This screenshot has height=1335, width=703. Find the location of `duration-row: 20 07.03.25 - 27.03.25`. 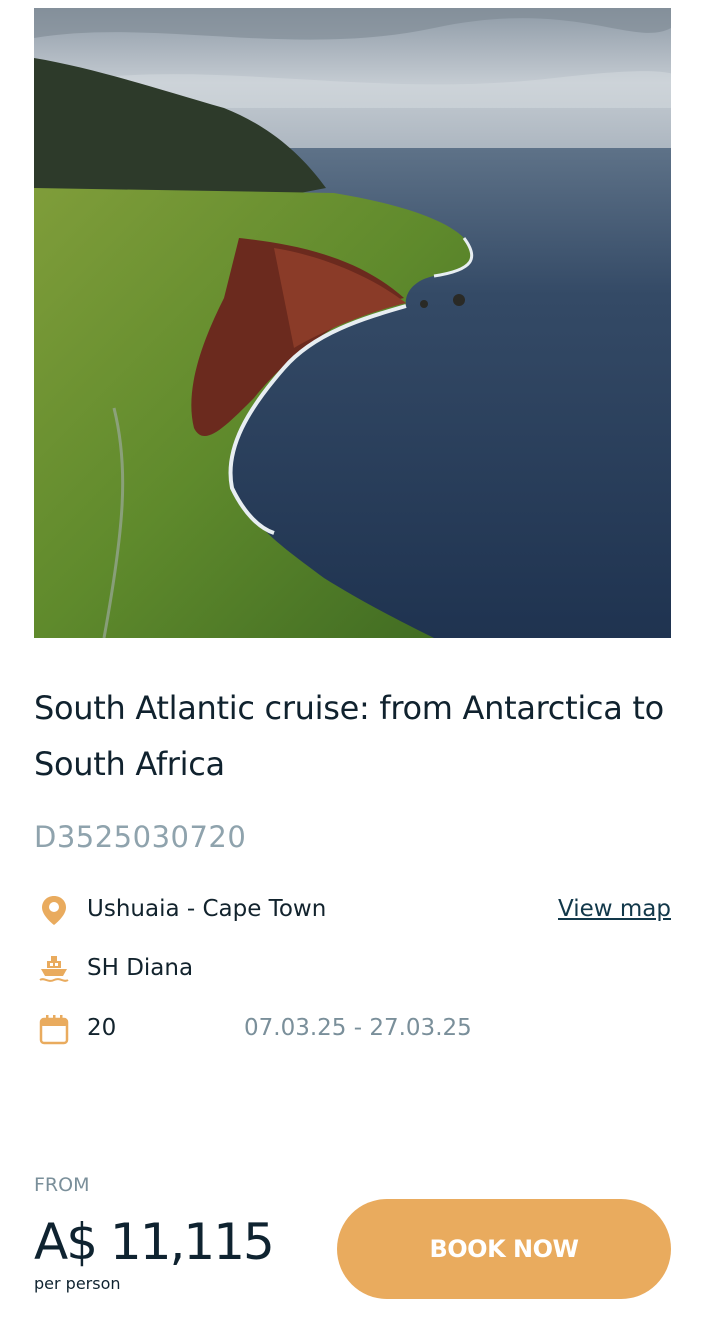

duration-row: 20 07.03.25 - 27.03.25 is located at coordinates (352, 1029).